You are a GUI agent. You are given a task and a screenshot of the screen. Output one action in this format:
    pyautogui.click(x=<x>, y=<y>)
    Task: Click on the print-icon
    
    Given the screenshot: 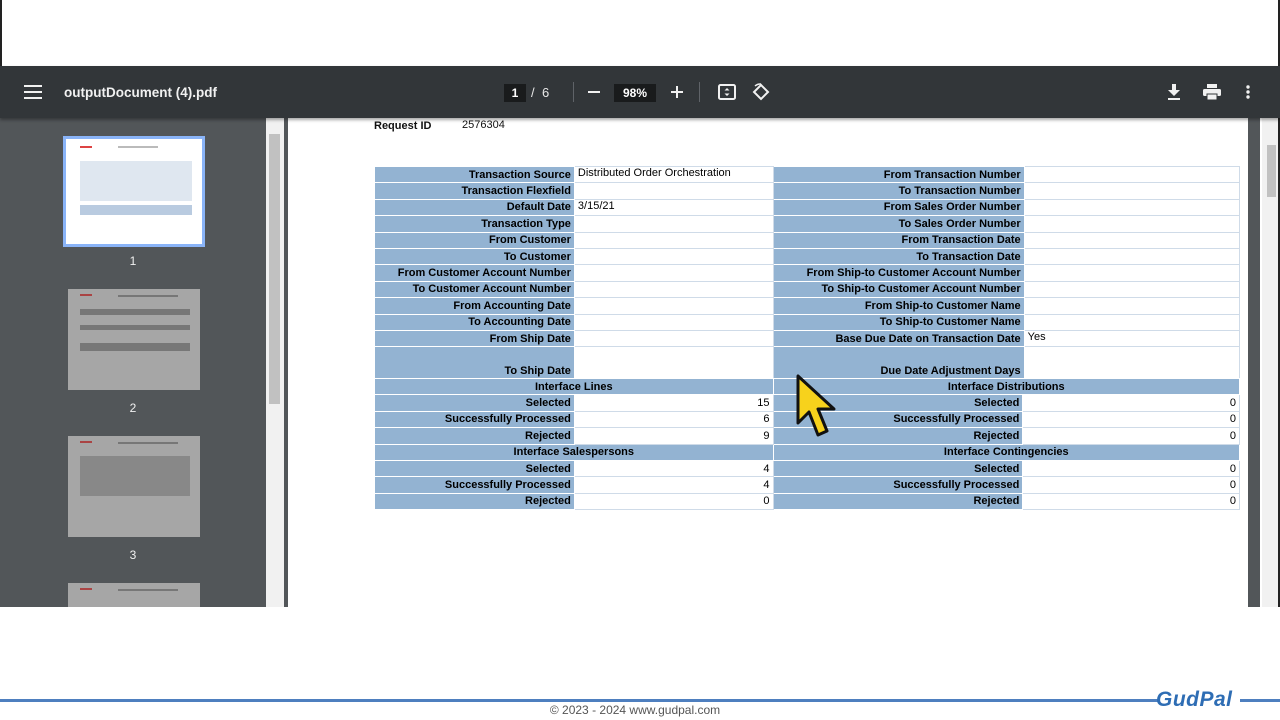 What is the action you would take?
    pyautogui.click(x=1212, y=92)
    